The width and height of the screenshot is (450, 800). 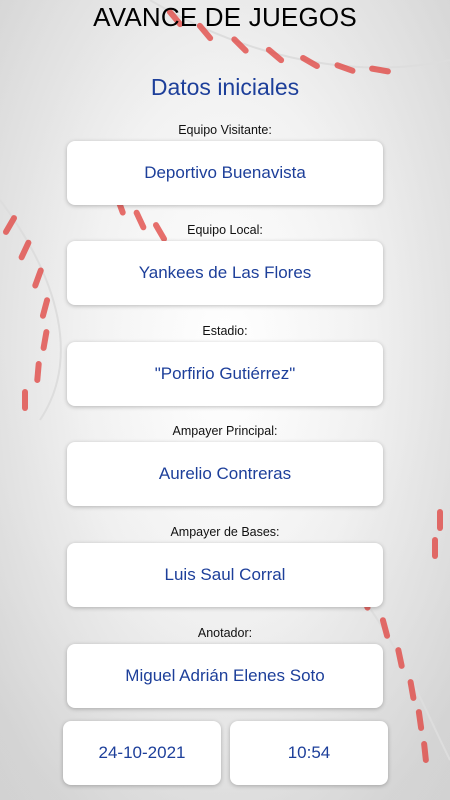 I want to click on base-umpire-field: Luis Saul Corral, so click(x=225, y=575).